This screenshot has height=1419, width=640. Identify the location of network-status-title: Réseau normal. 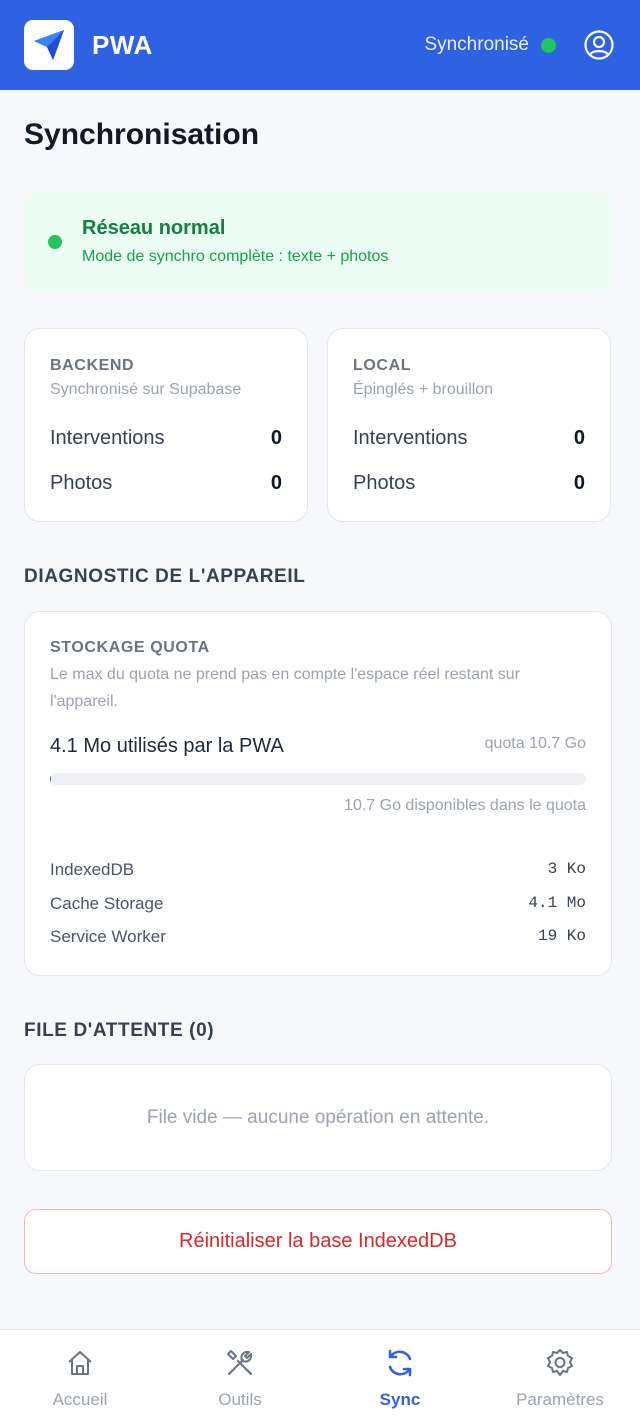
(154, 228).